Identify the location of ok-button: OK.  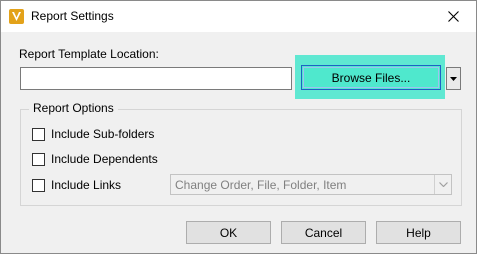
(228, 232).